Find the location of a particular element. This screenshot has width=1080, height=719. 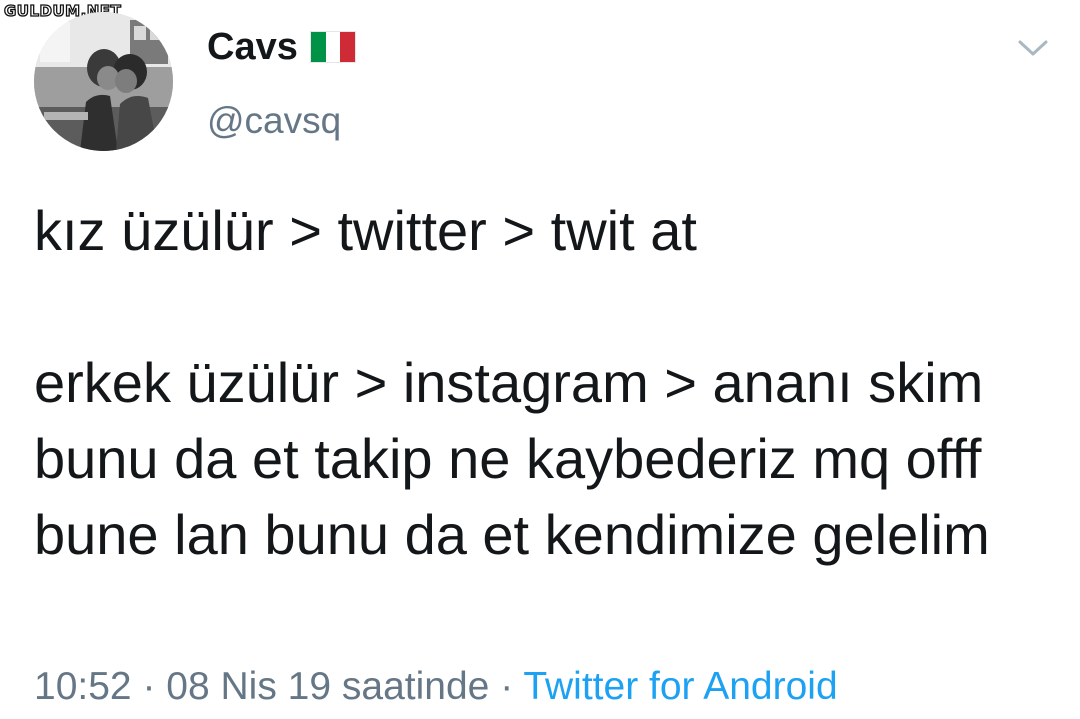

avatar is located at coordinates (103, 81).